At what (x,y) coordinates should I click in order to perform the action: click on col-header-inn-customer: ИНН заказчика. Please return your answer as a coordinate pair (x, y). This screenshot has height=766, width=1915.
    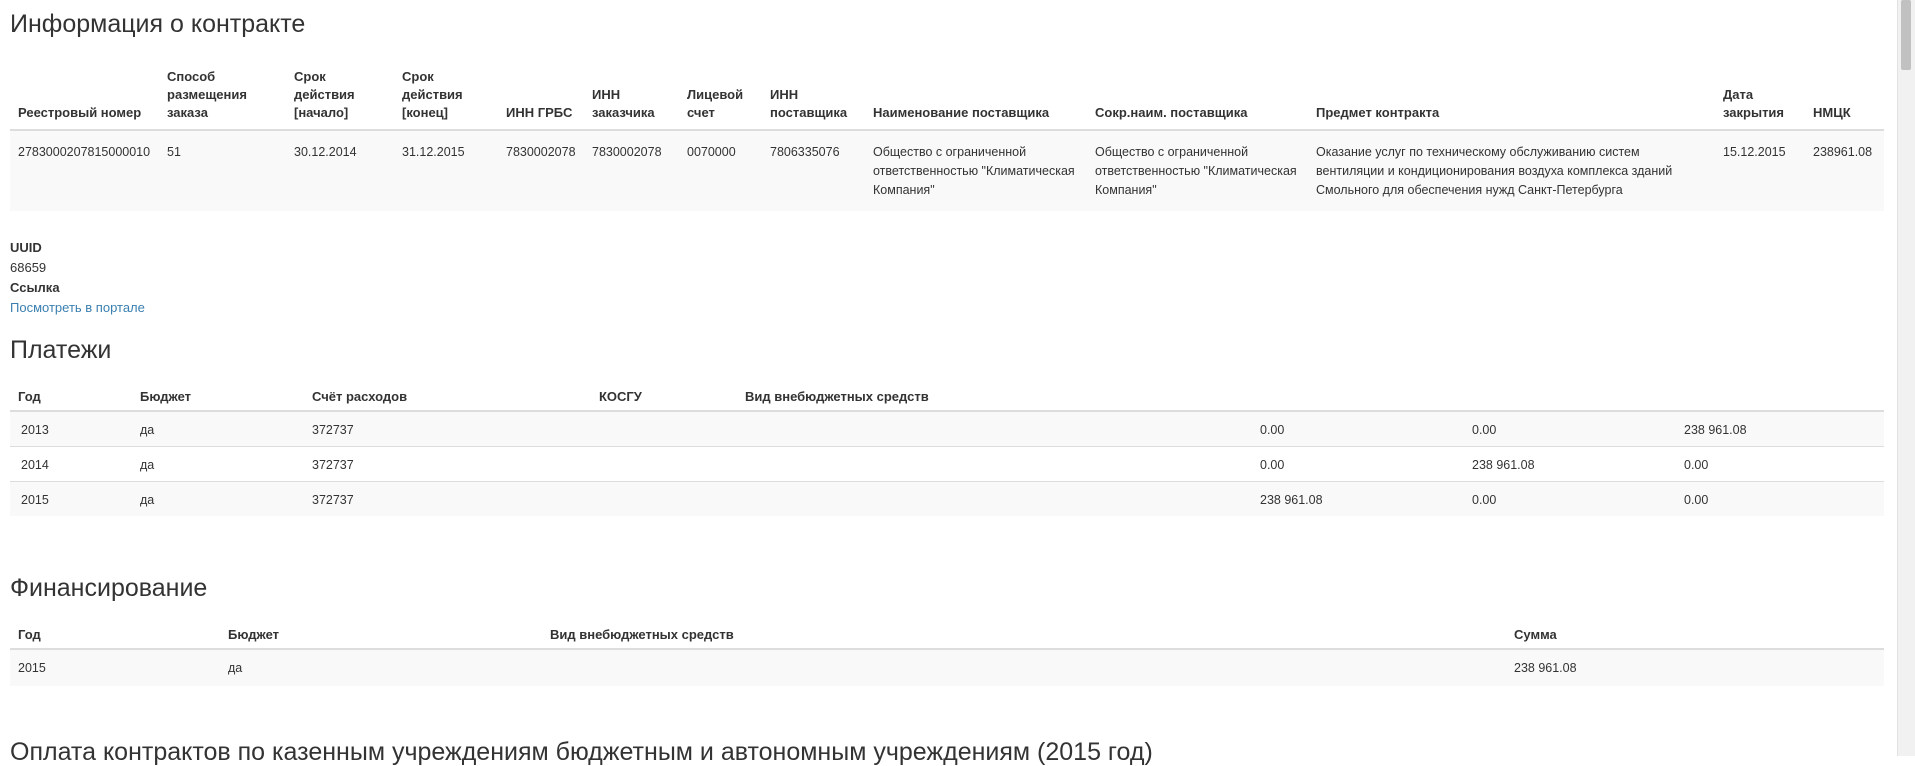
    Looking at the image, I should click on (631, 94).